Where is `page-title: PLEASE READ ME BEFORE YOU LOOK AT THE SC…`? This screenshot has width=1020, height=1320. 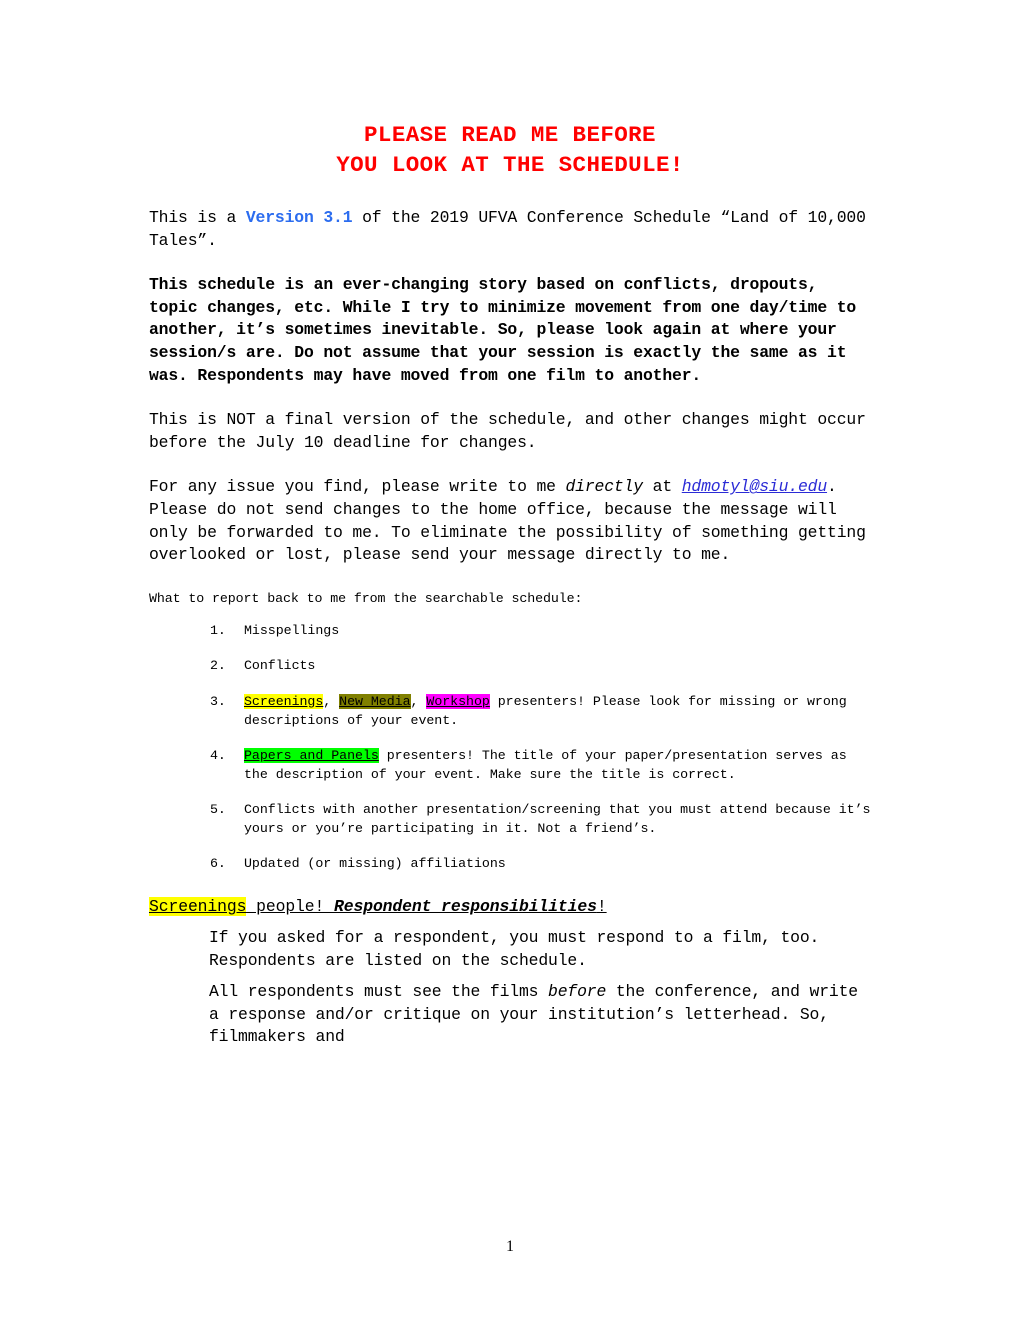 page-title: PLEASE READ ME BEFORE YOU LOOK AT THE SC… is located at coordinates (510, 90).